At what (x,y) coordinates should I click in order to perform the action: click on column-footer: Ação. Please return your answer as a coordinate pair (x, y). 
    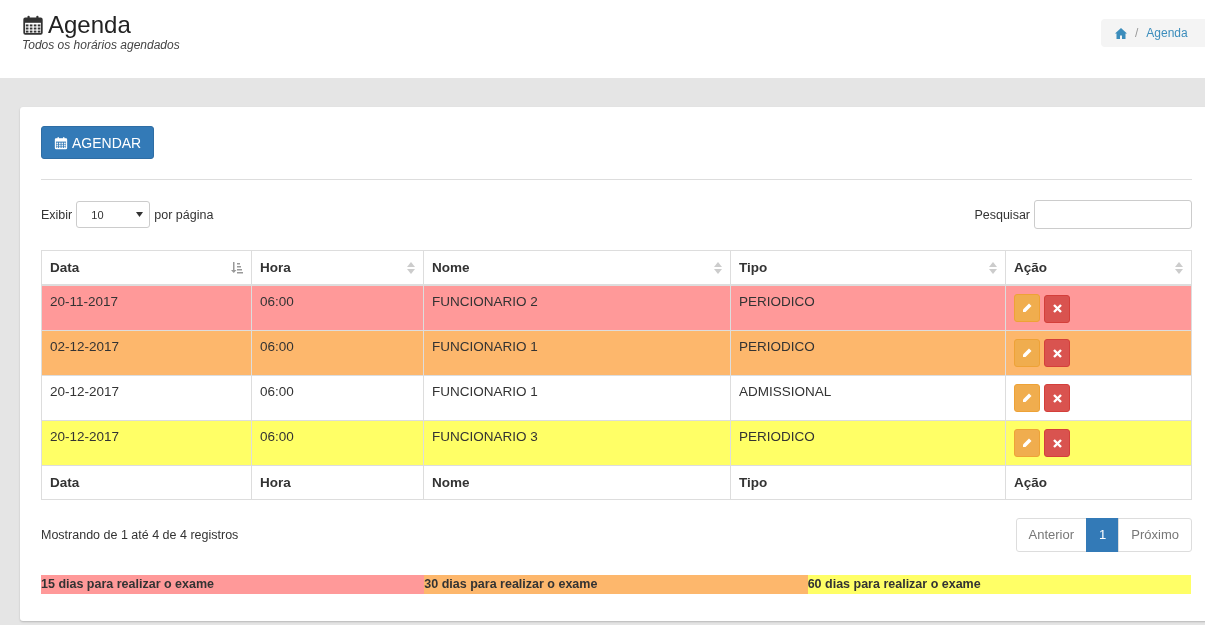
    Looking at the image, I should click on (1098, 482).